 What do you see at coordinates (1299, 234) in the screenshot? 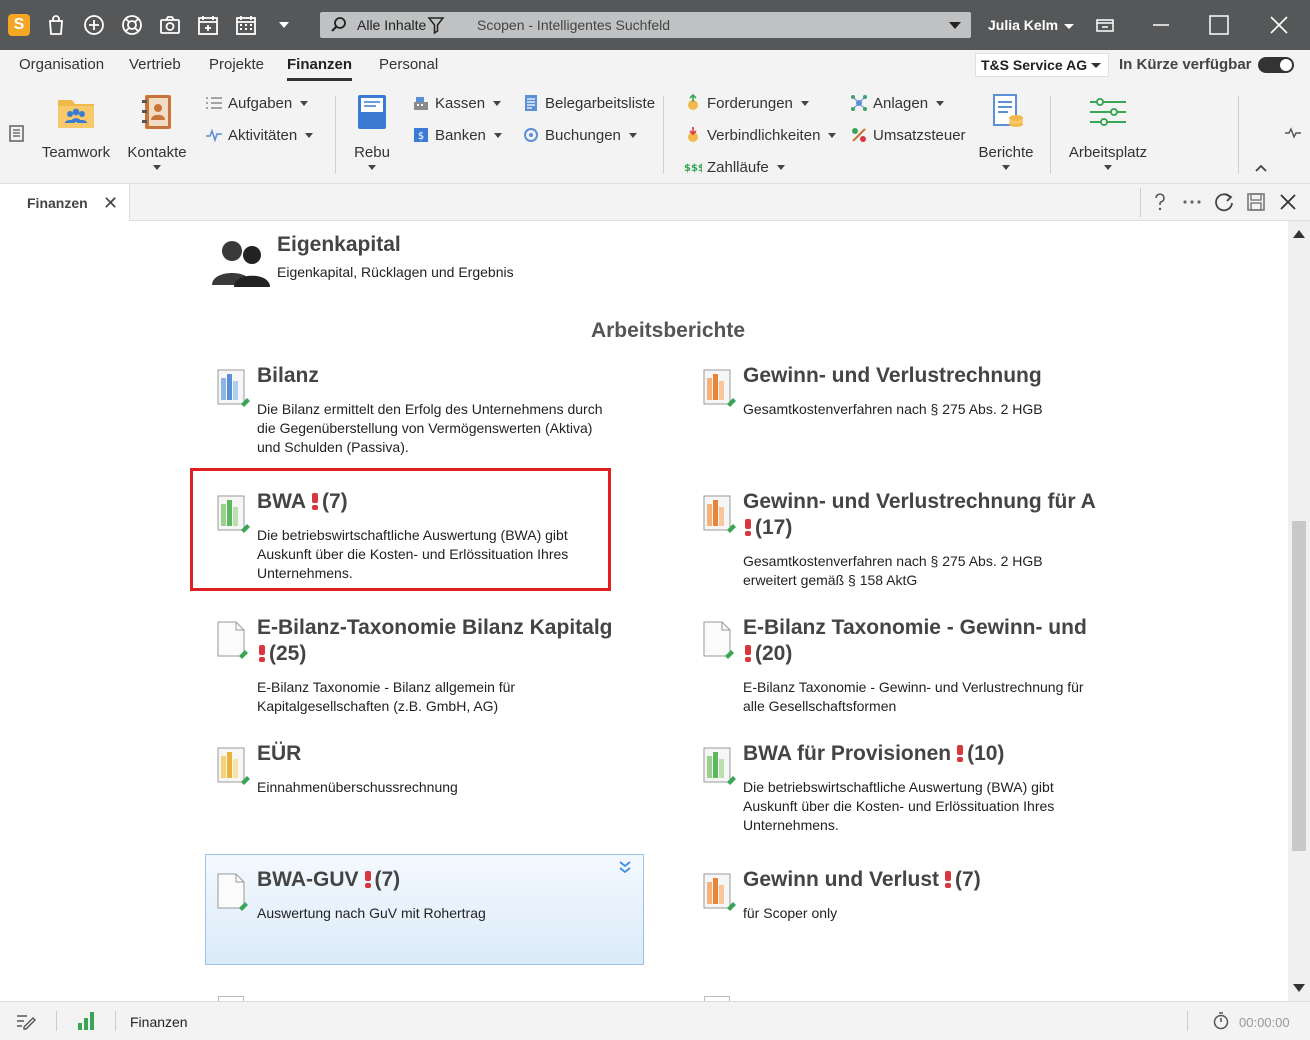
I see `scroll-up-arrow-icon` at bounding box center [1299, 234].